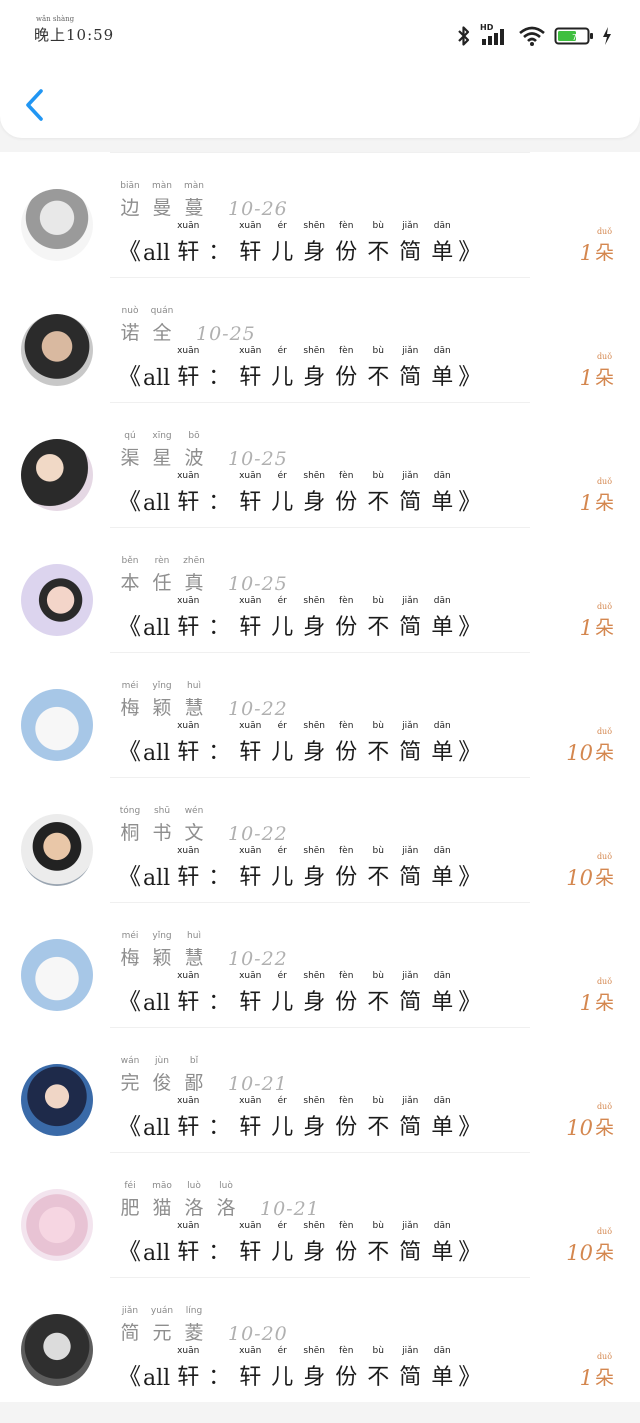  Describe the element at coordinates (346, 493) in the screenshot. I see `title-char: fèn 份` at that location.